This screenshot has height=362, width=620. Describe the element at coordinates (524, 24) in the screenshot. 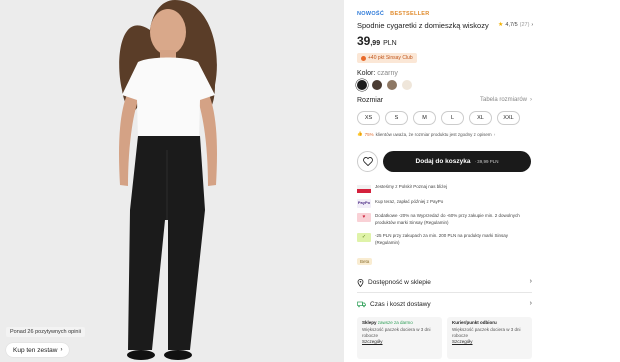

I see `rating-count: (27)` at that location.